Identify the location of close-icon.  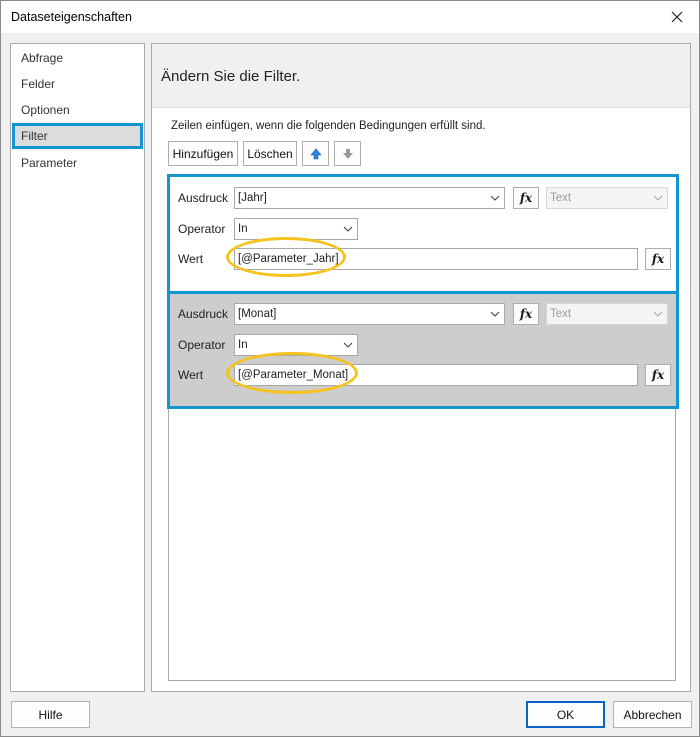
(677, 17).